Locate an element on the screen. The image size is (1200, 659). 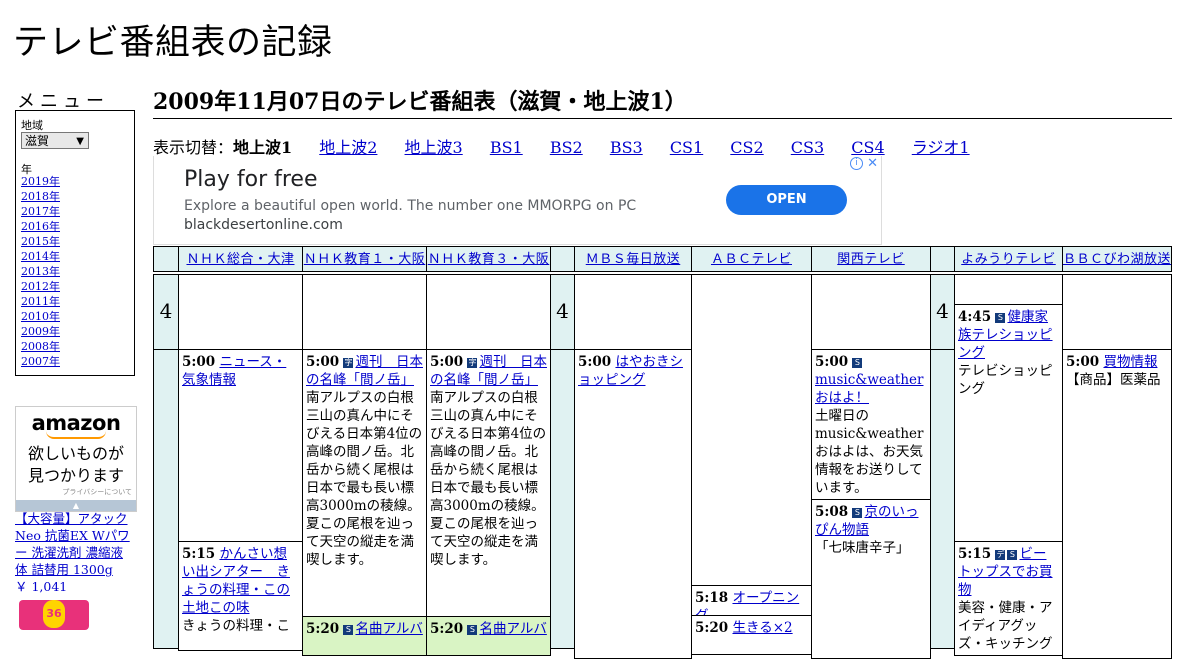
program-desc: 土曜日のmusic&weatherおはよは、お天気情報をお送りしています。 is located at coordinates (869, 452).